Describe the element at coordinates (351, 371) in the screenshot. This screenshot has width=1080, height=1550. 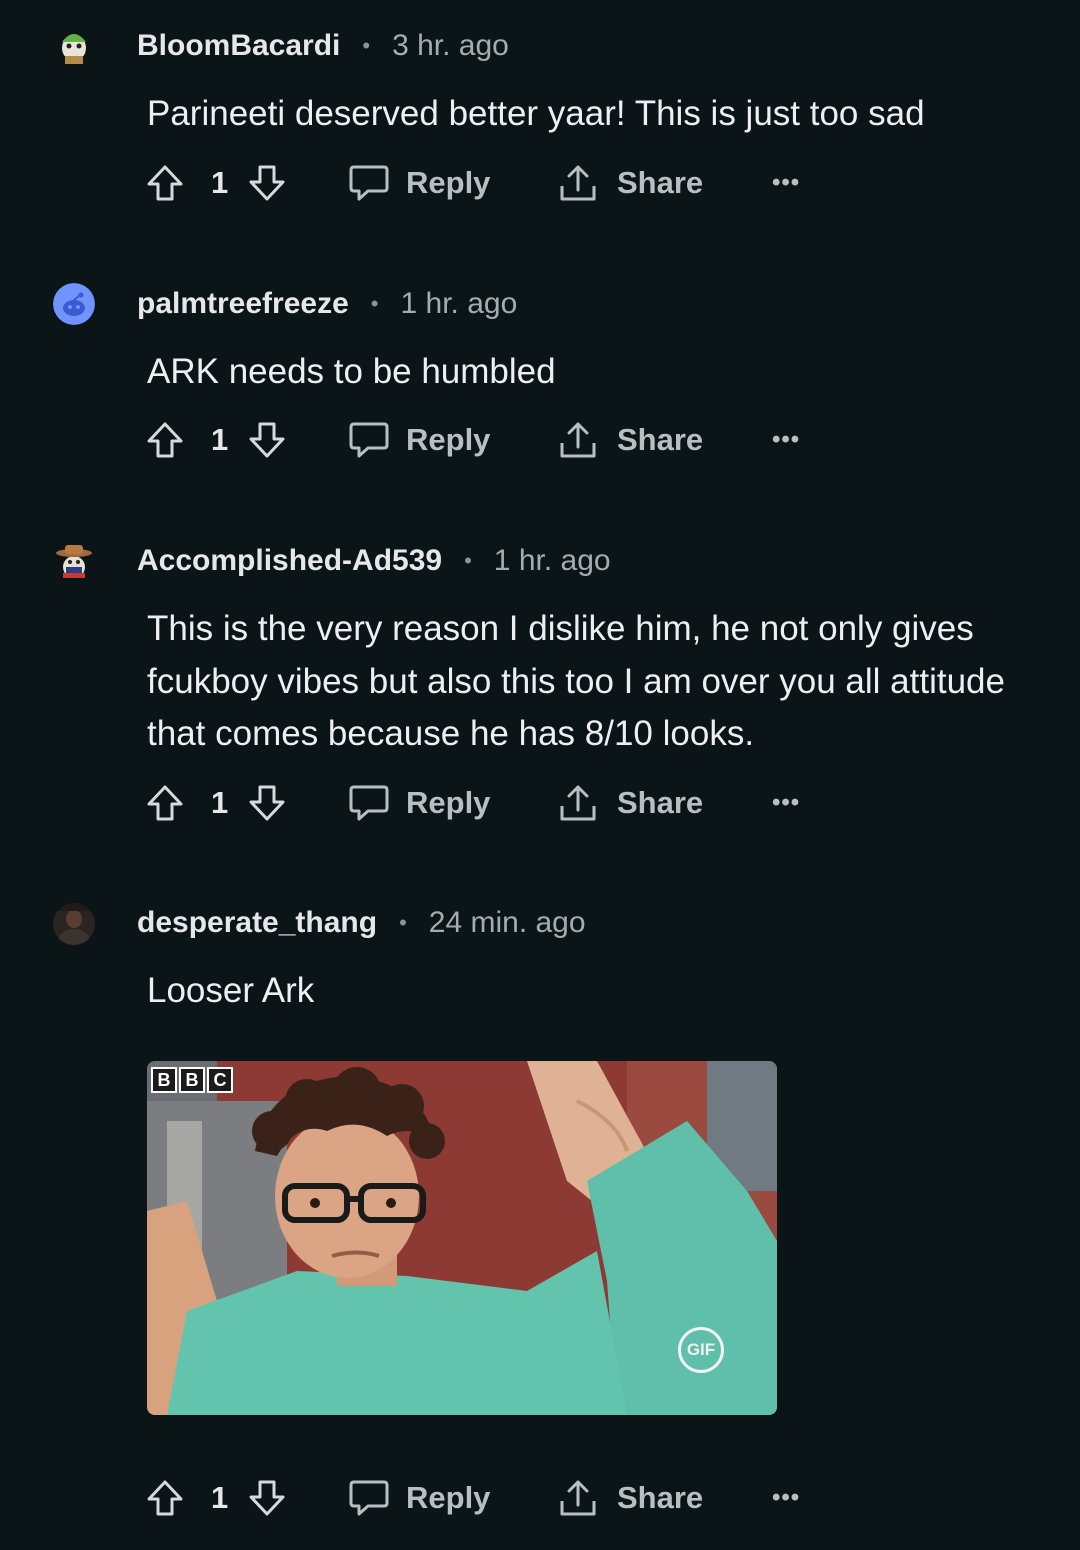
I see `comment-text: ARK needs to be humbled` at that location.